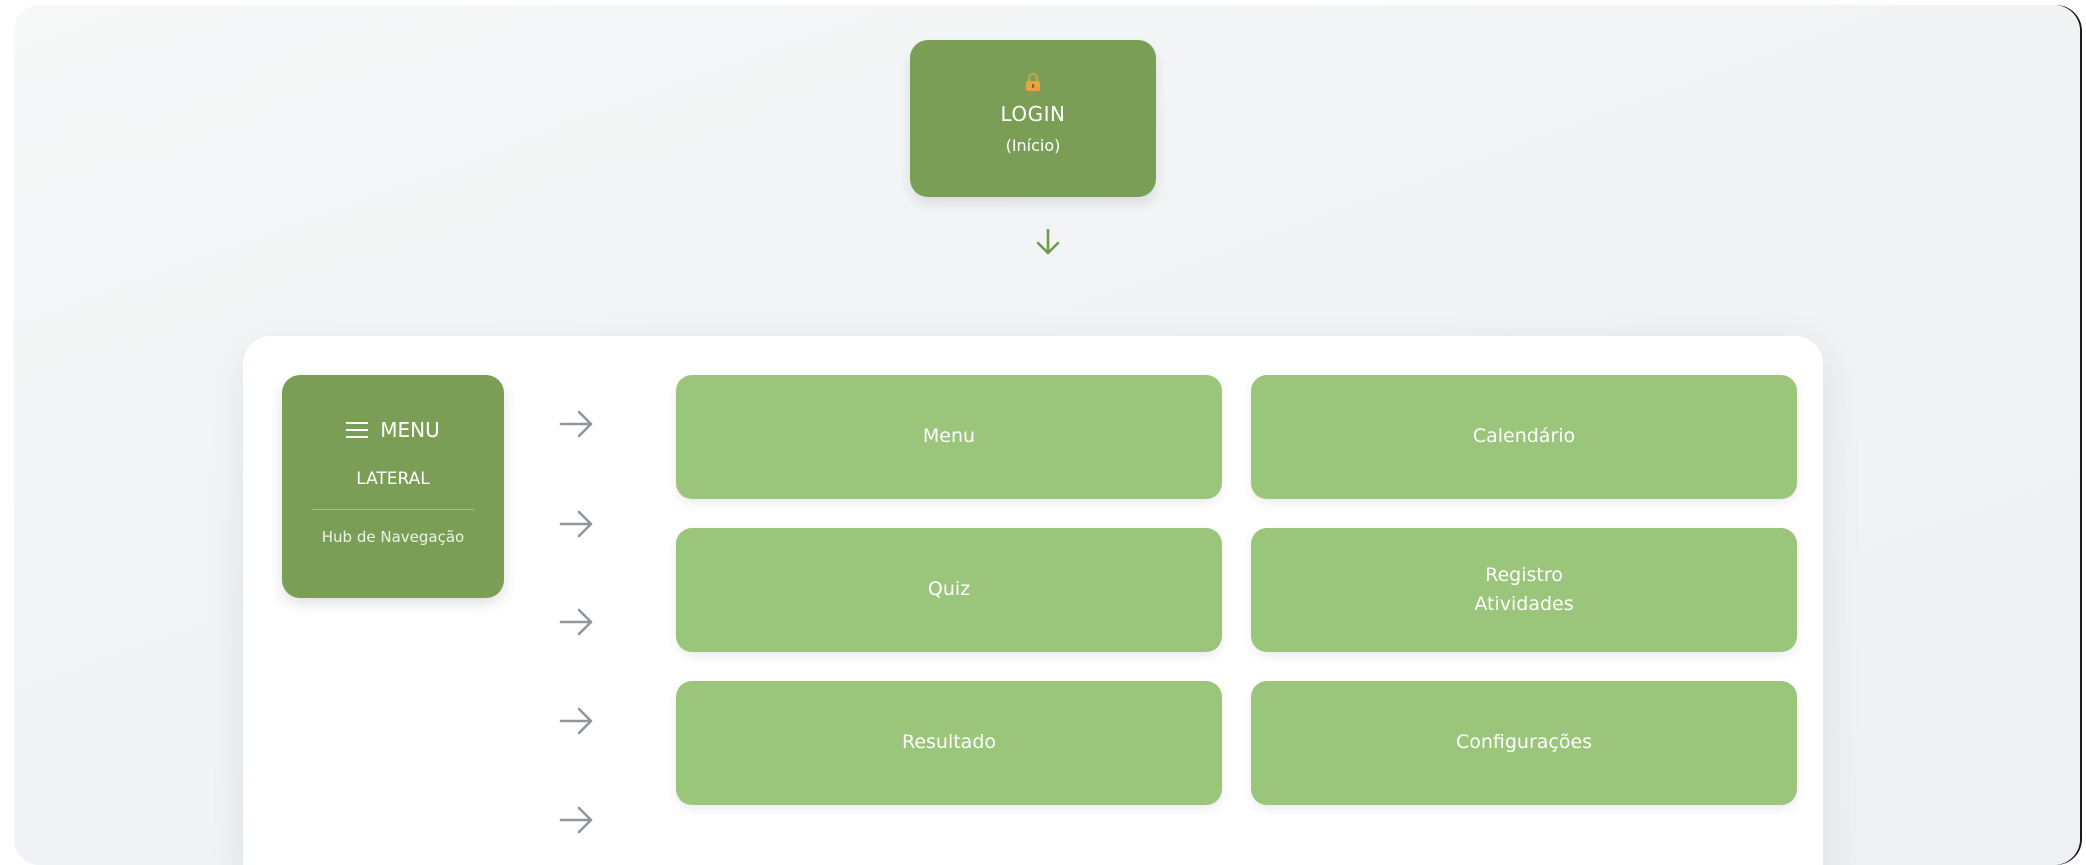 The width and height of the screenshot is (2086, 865). Describe the element at coordinates (393, 509) in the screenshot. I see `menu-divider` at that location.